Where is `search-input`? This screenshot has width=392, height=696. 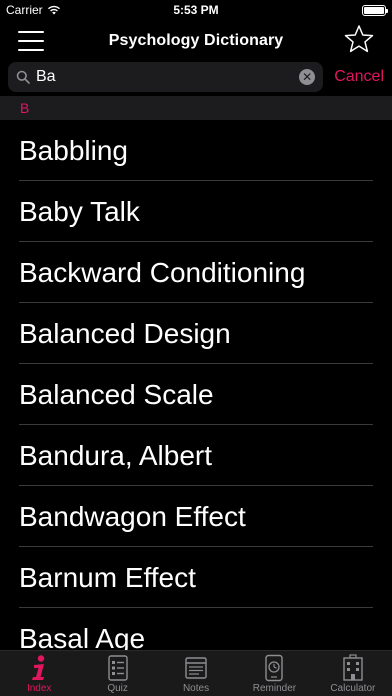 search-input is located at coordinates (165, 77).